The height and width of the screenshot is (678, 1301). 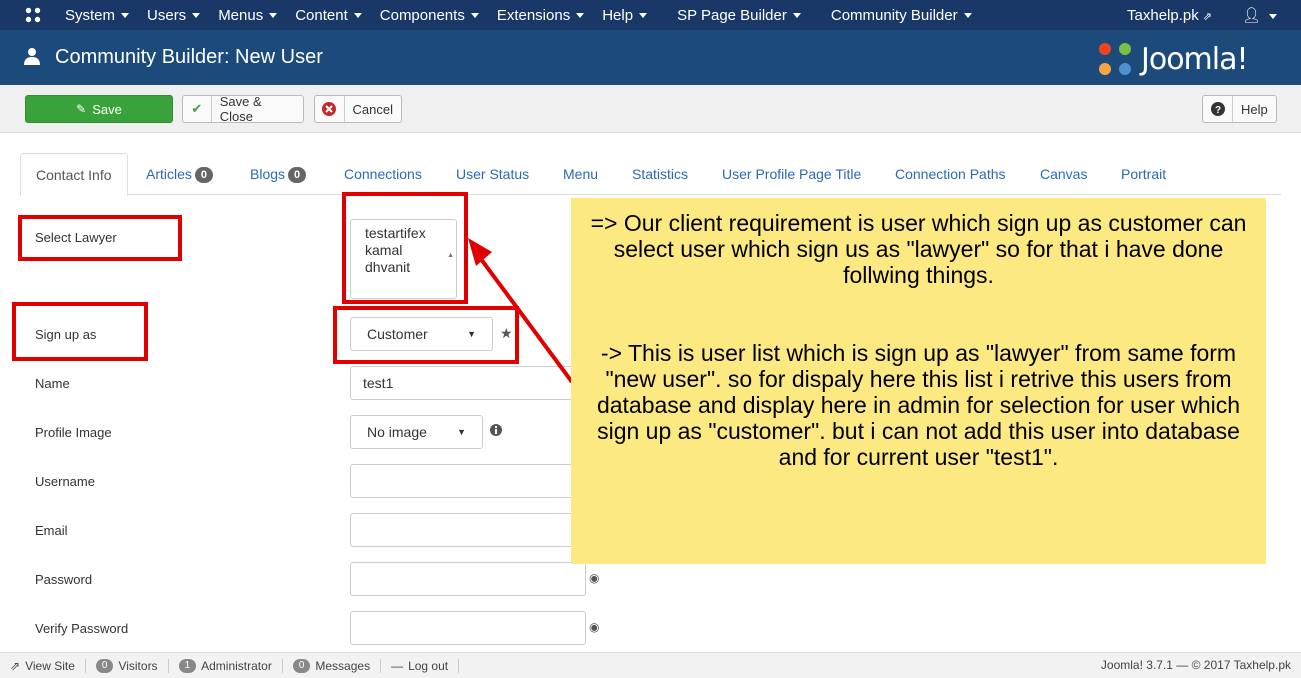 I want to click on view-site-link: ⇗ View Site, so click(x=43, y=665).